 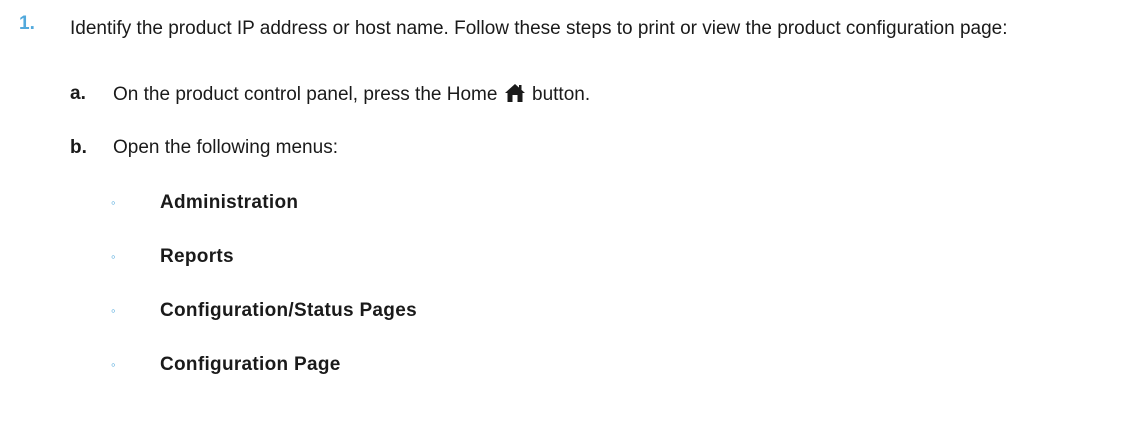 What do you see at coordinates (561, 94) in the screenshot?
I see `substep-text-after: button.` at bounding box center [561, 94].